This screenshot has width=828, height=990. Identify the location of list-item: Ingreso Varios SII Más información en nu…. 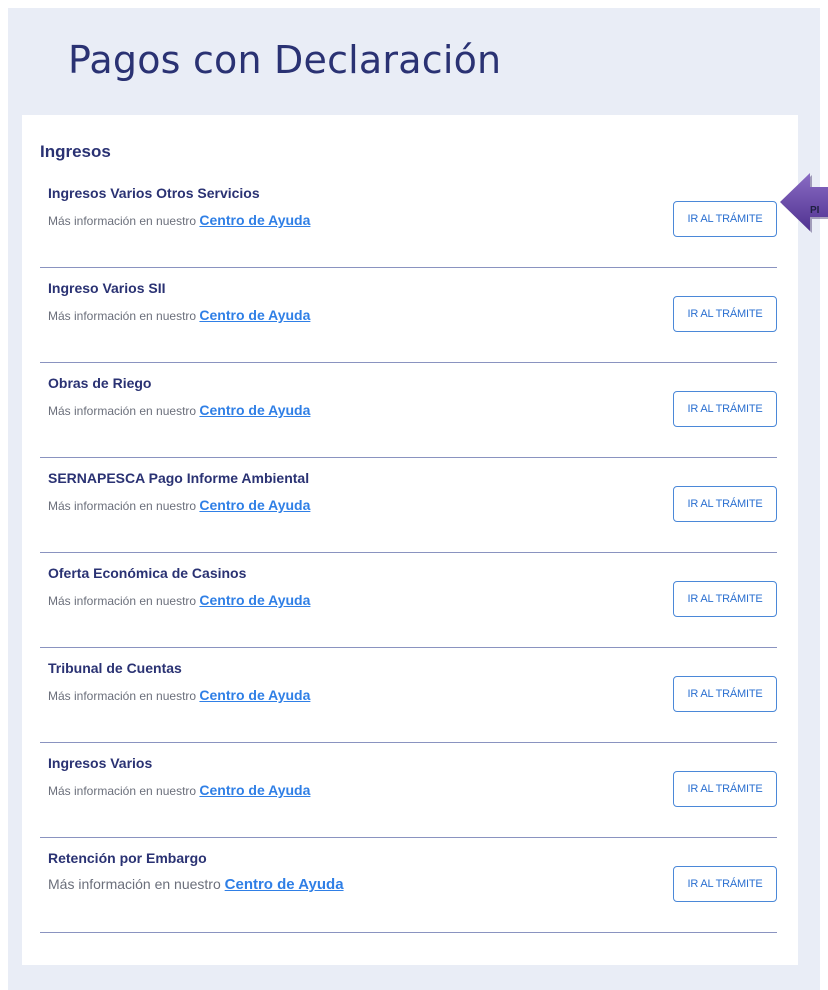
(408, 315).